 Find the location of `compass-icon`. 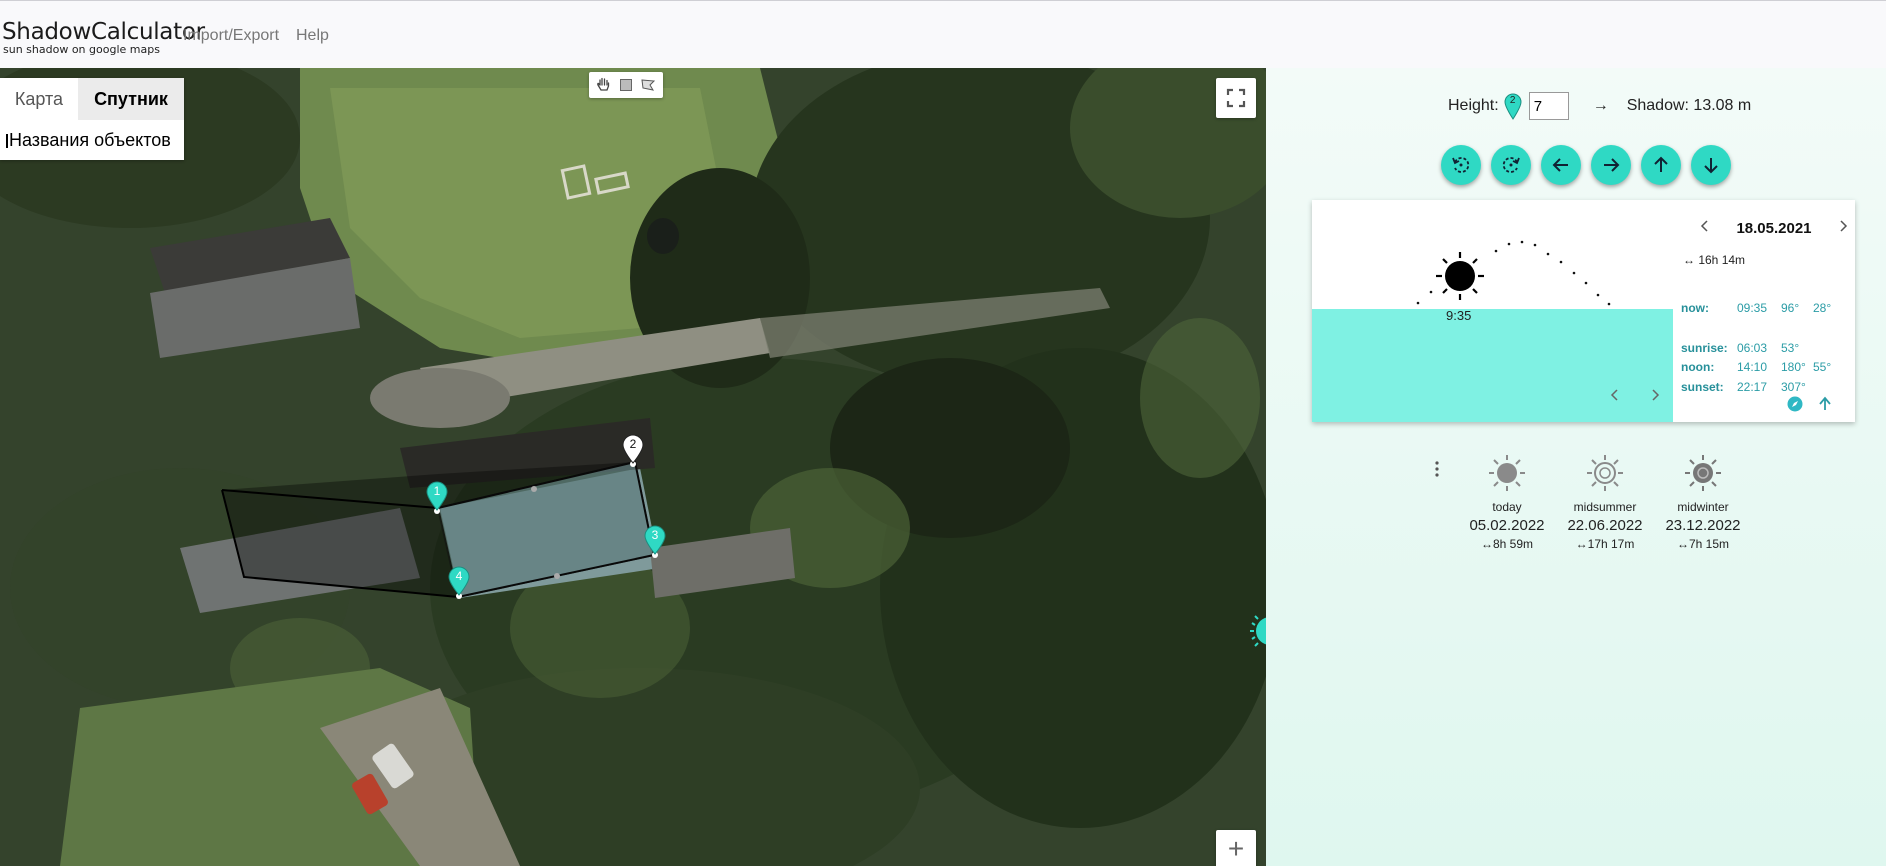

compass-icon is located at coordinates (1795, 404).